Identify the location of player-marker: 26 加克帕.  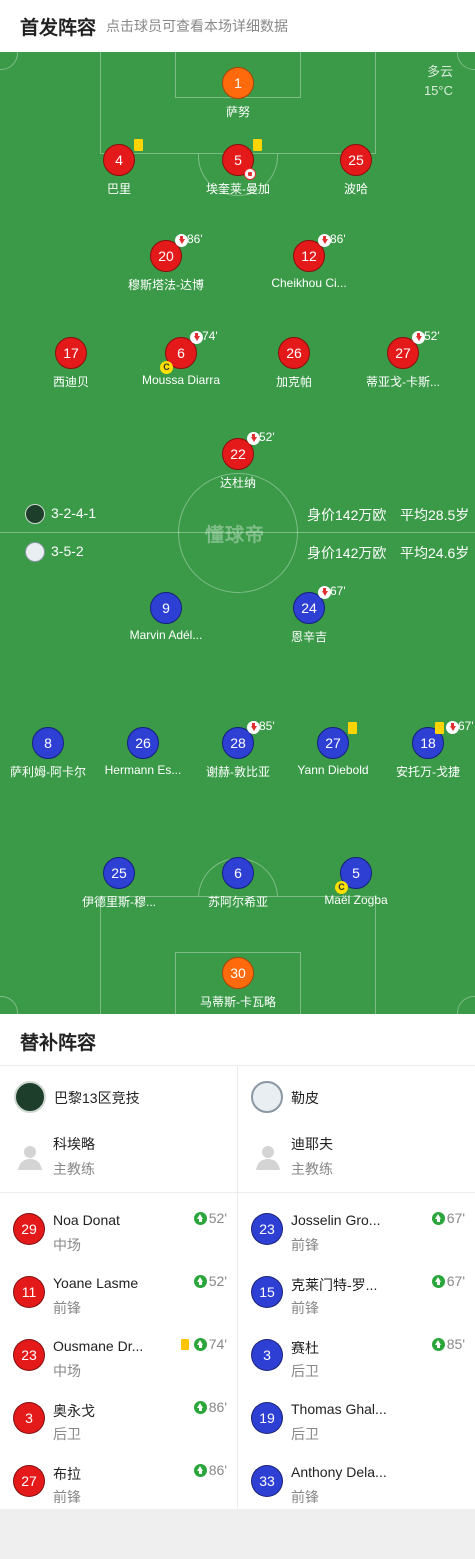
(294, 363).